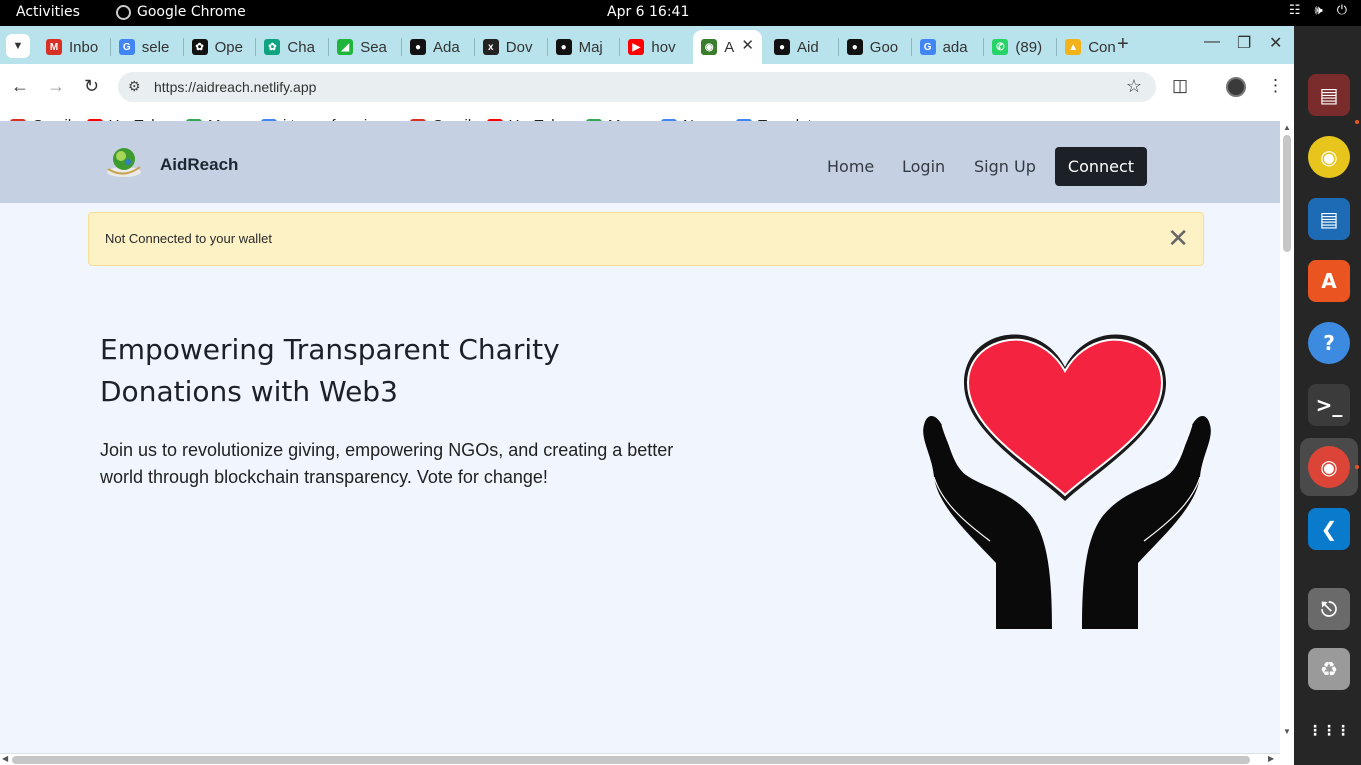 The width and height of the screenshot is (1361, 765). I want to click on scroll-down-icon: ▼, so click(1287, 731).